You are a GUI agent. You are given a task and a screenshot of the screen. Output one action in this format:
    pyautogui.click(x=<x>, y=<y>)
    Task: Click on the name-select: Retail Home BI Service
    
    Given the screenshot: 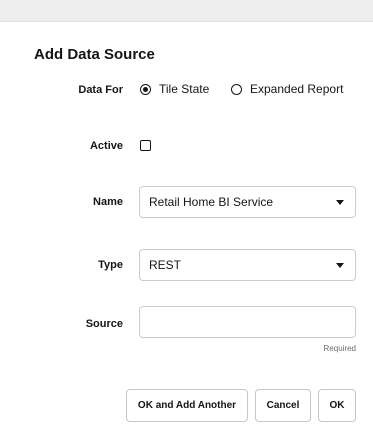 What is the action you would take?
    pyautogui.click(x=247, y=202)
    